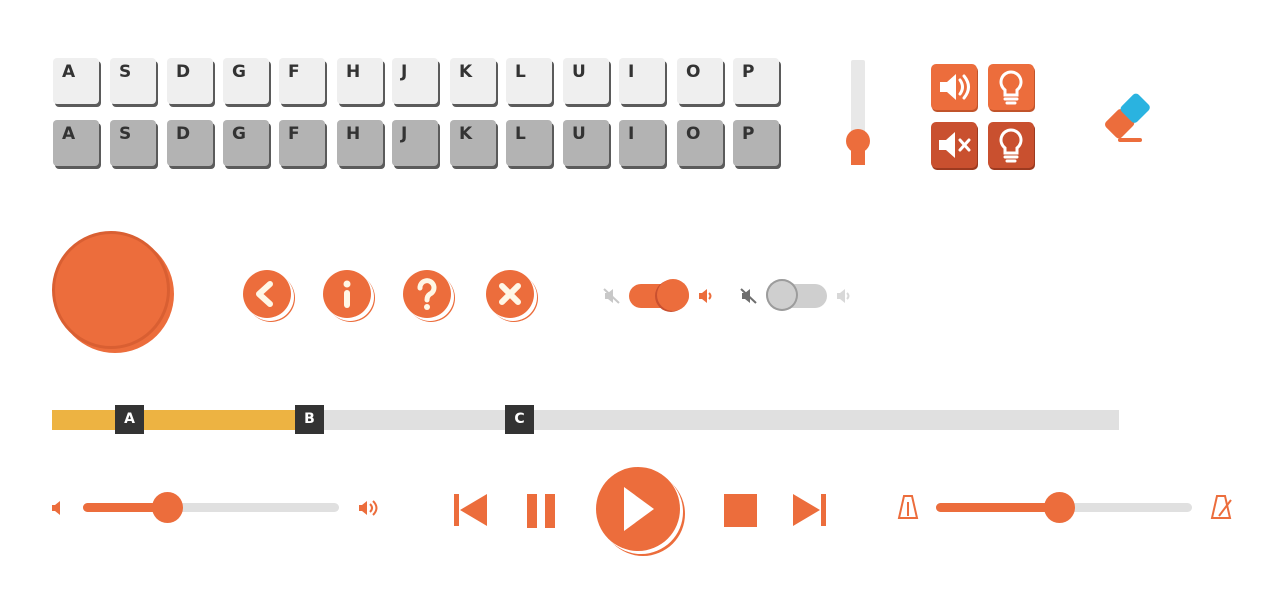  What do you see at coordinates (700, 81) in the screenshot?
I see `key-light-11: O` at bounding box center [700, 81].